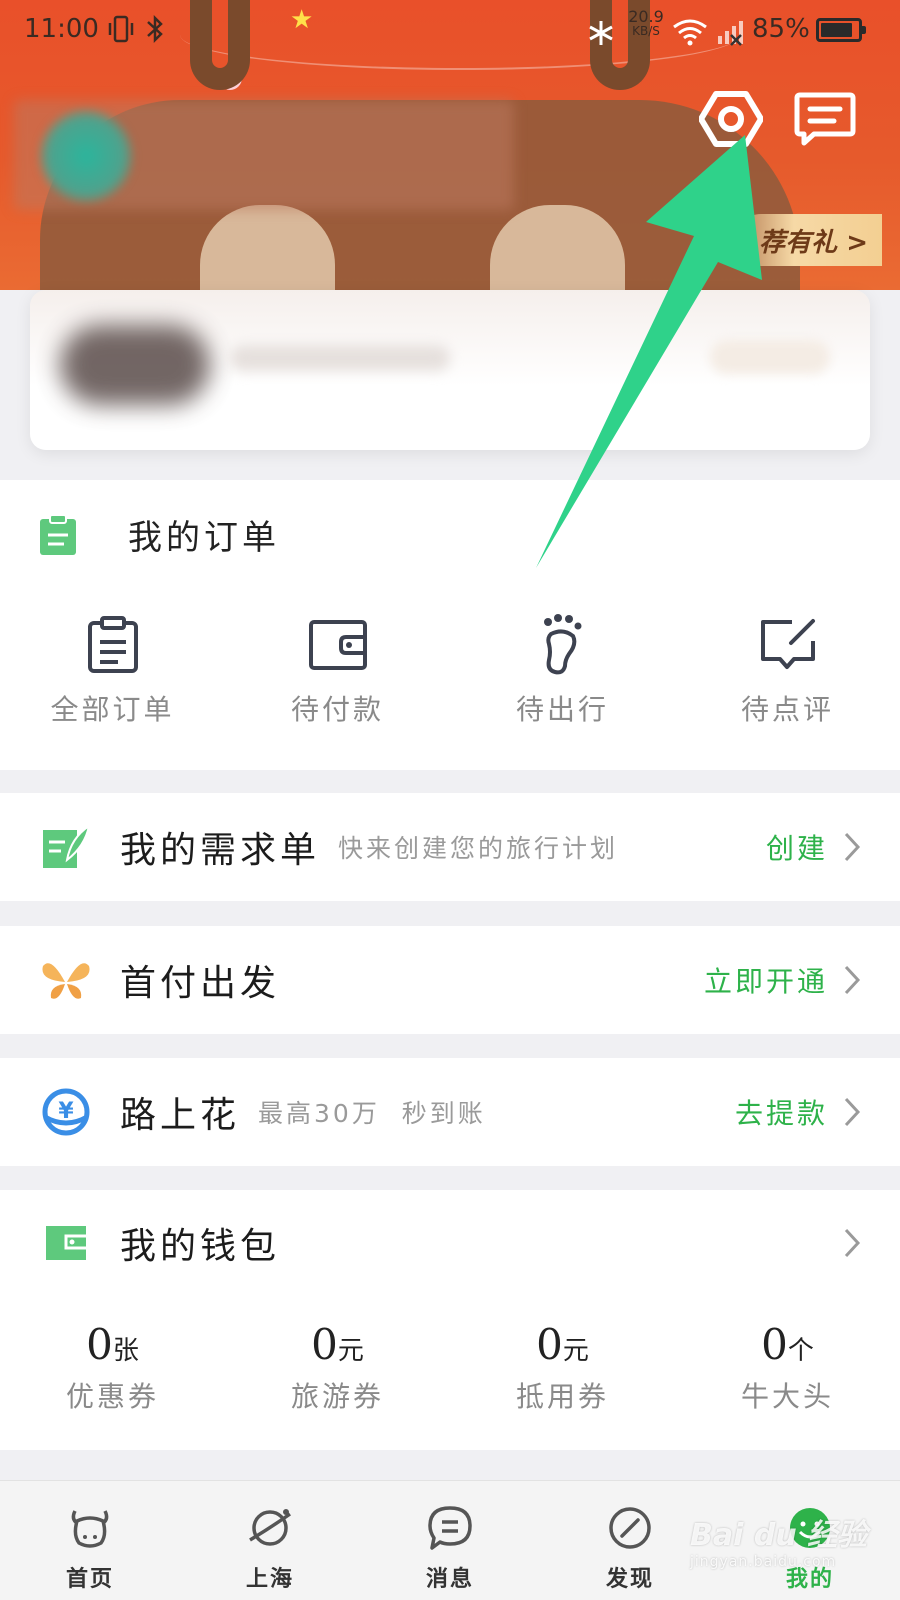 The width and height of the screenshot is (900, 1600). I want to click on compass-icon, so click(630, 1528).